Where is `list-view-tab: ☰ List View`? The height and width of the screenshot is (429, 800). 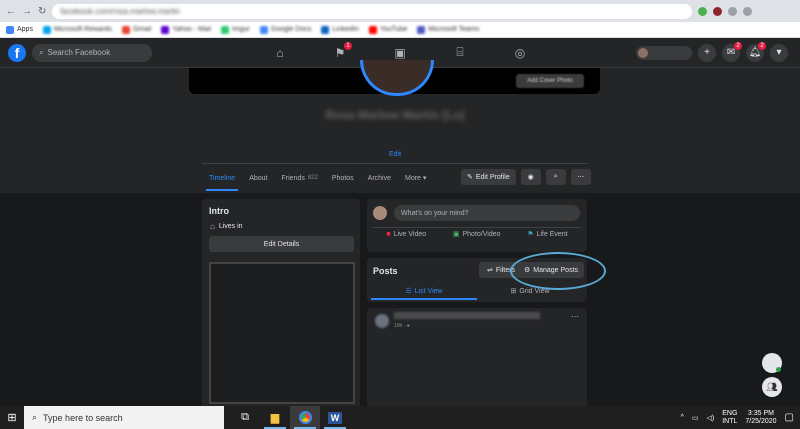 list-view-tab: ☰ List View is located at coordinates (424, 291).